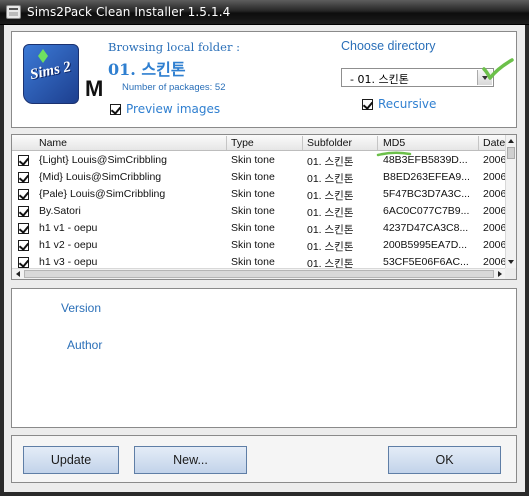 The width and height of the screenshot is (529, 496). What do you see at coordinates (510, 201) in the screenshot?
I see `vertical-scrollbar` at bounding box center [510, 201].